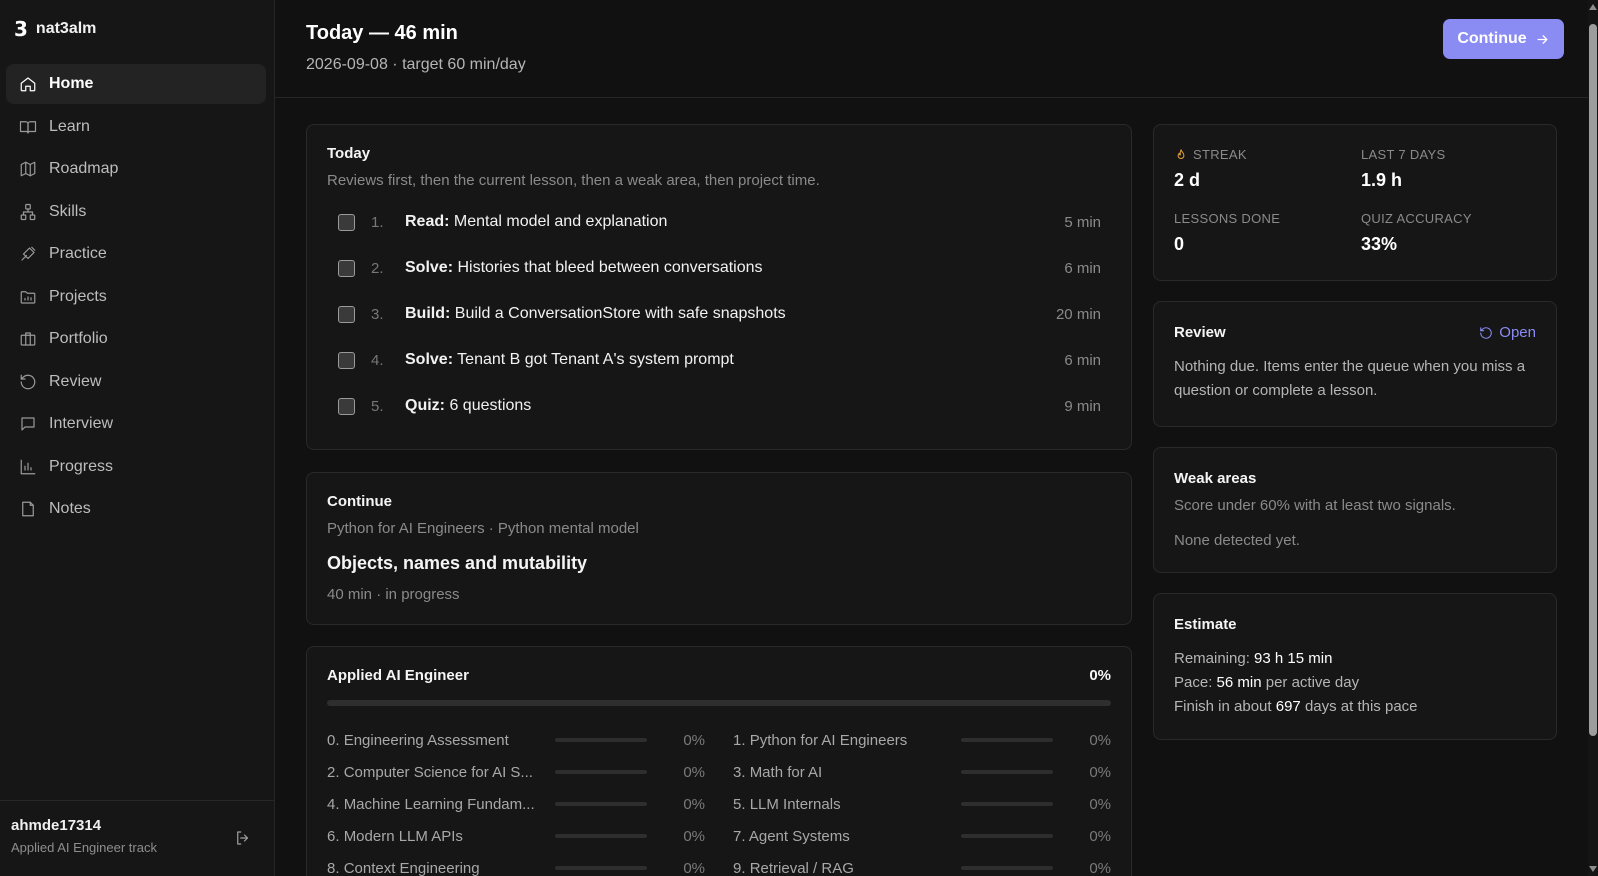  What do you see at coordinates (425, 405) in the screenshot?
I see `task-kind: Quiz:` at bounding box center [425, 405].